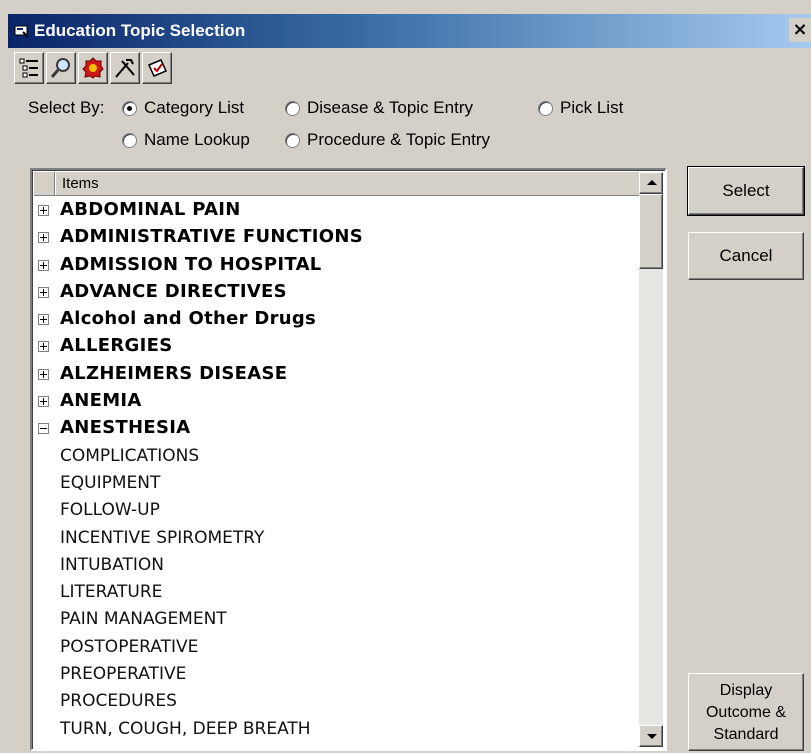 This screenshot has width=811, height=753. What do you see at coordinates (336, 319) in the screenshot?
I see `category-row: Alcohol and Other Drugs` at bounding box center [336, 319].